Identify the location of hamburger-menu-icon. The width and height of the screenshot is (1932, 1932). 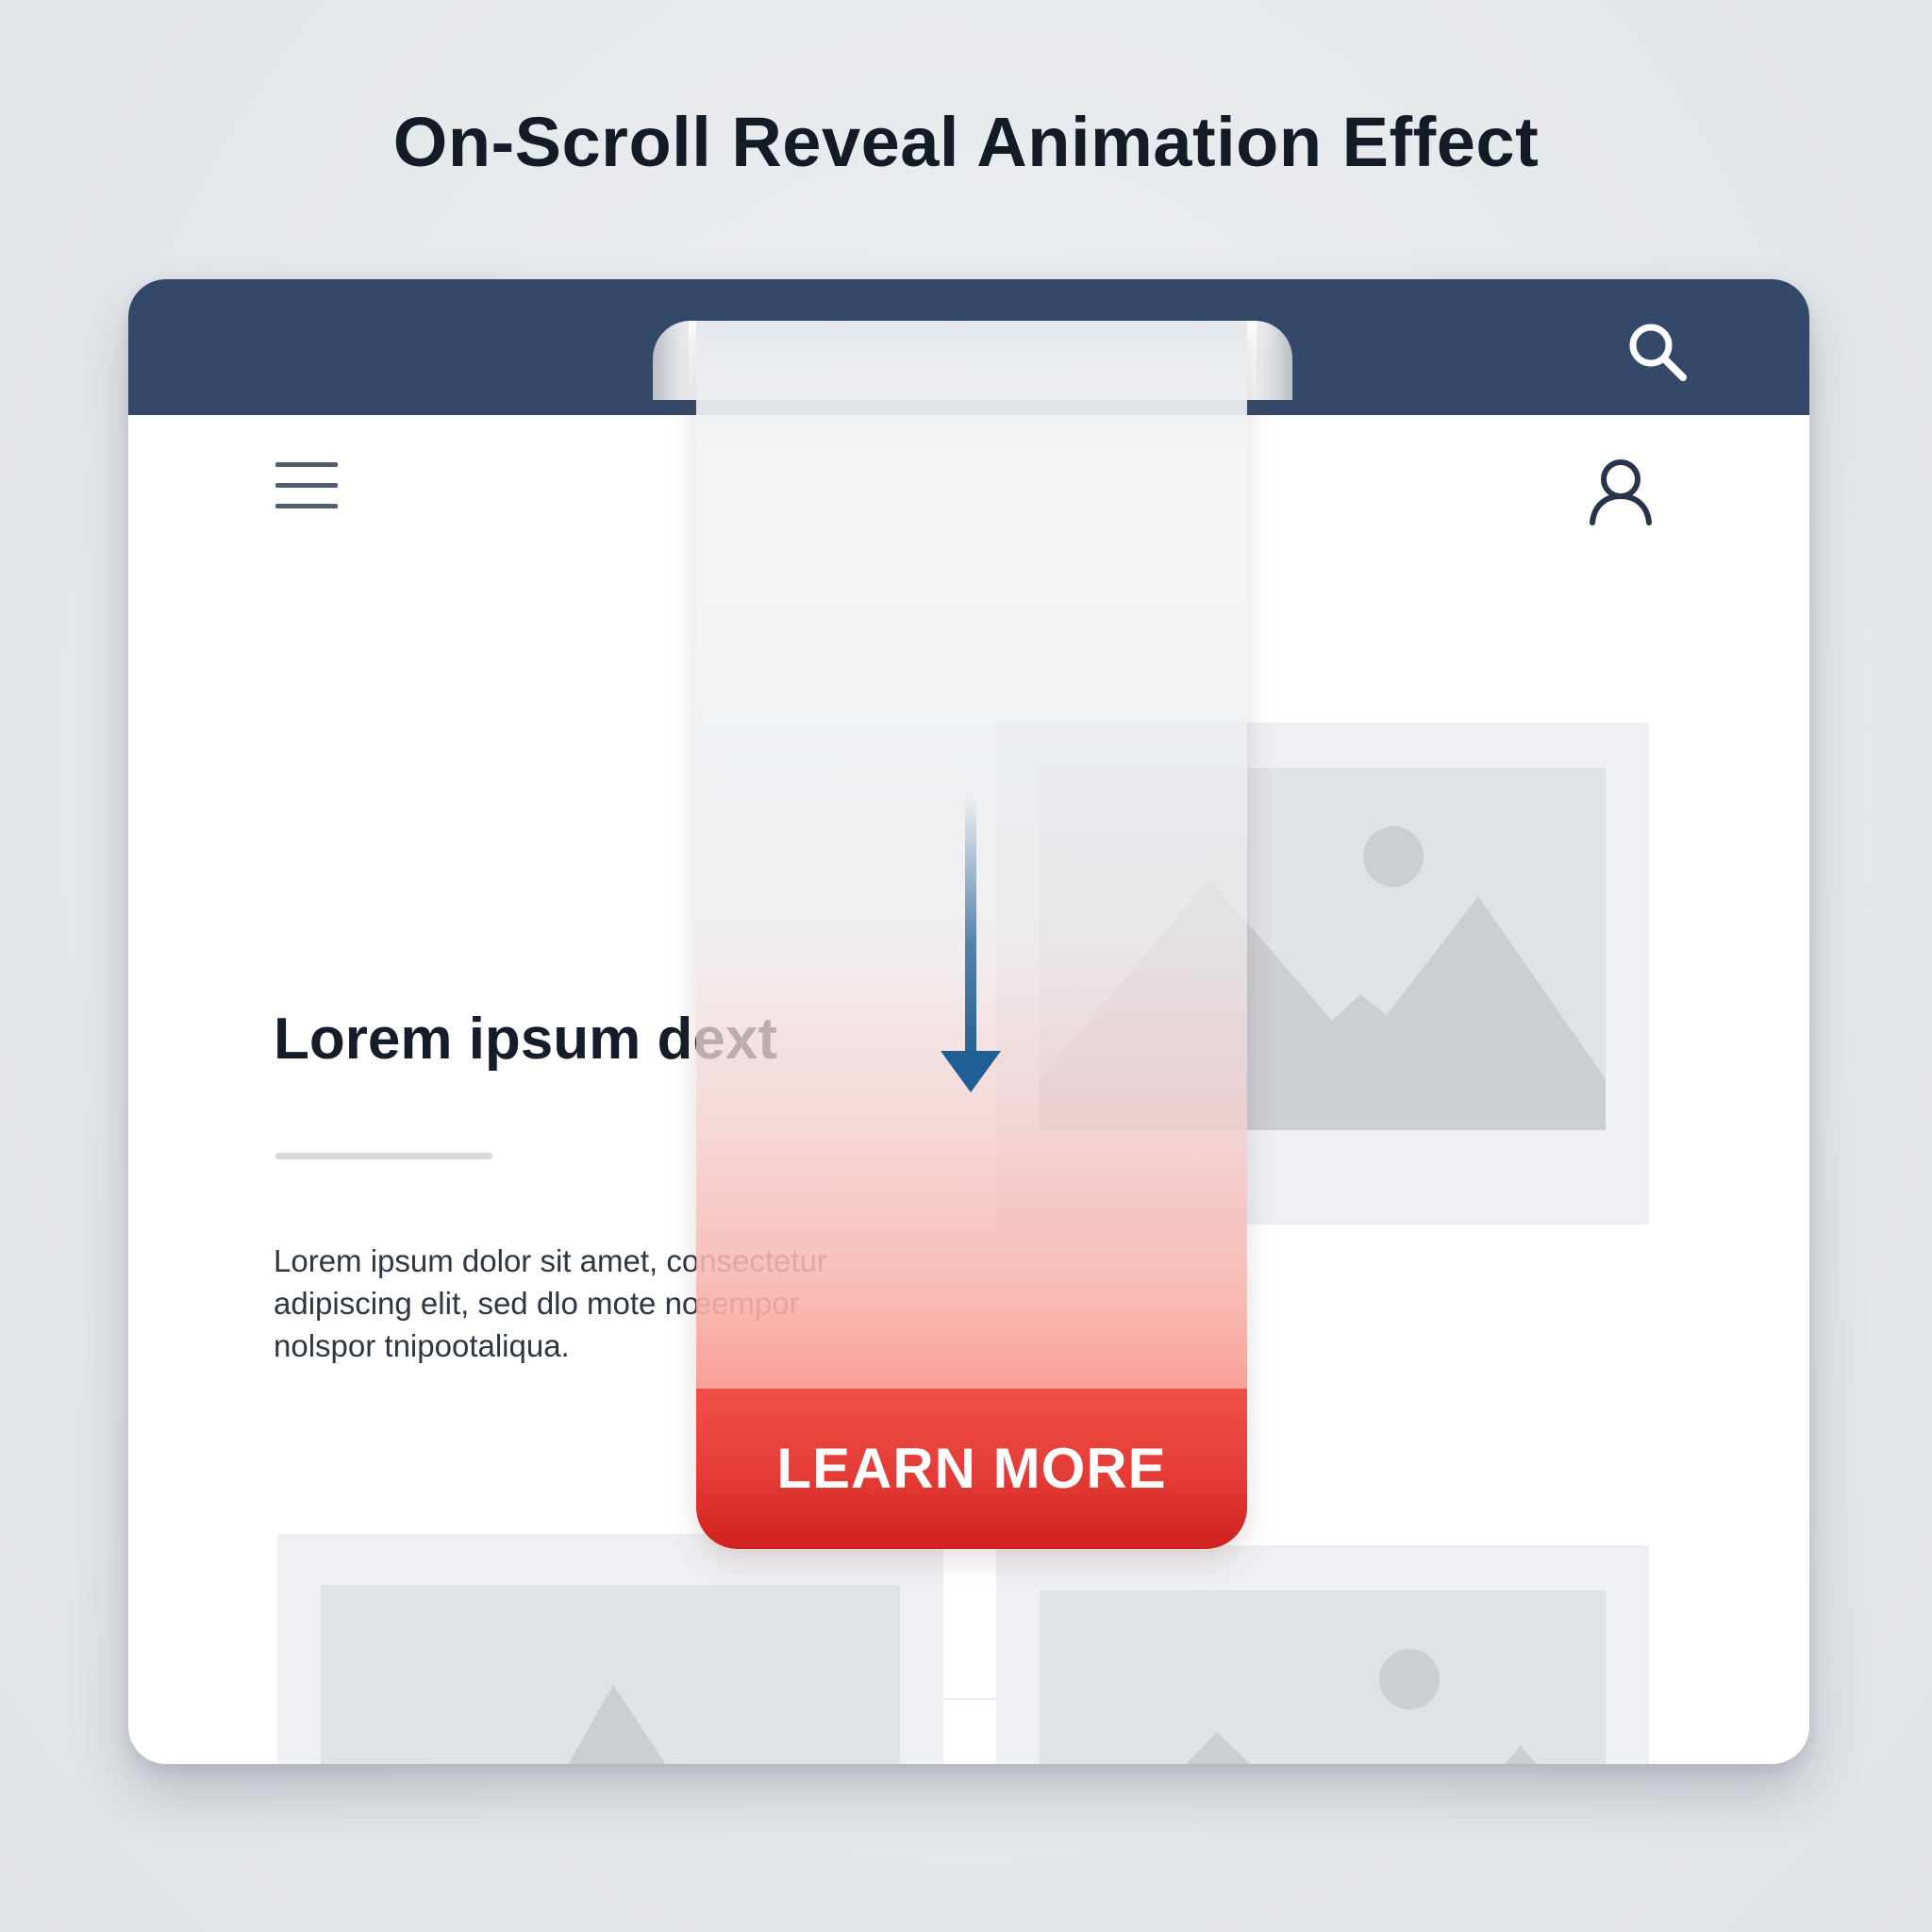
(307, 486).